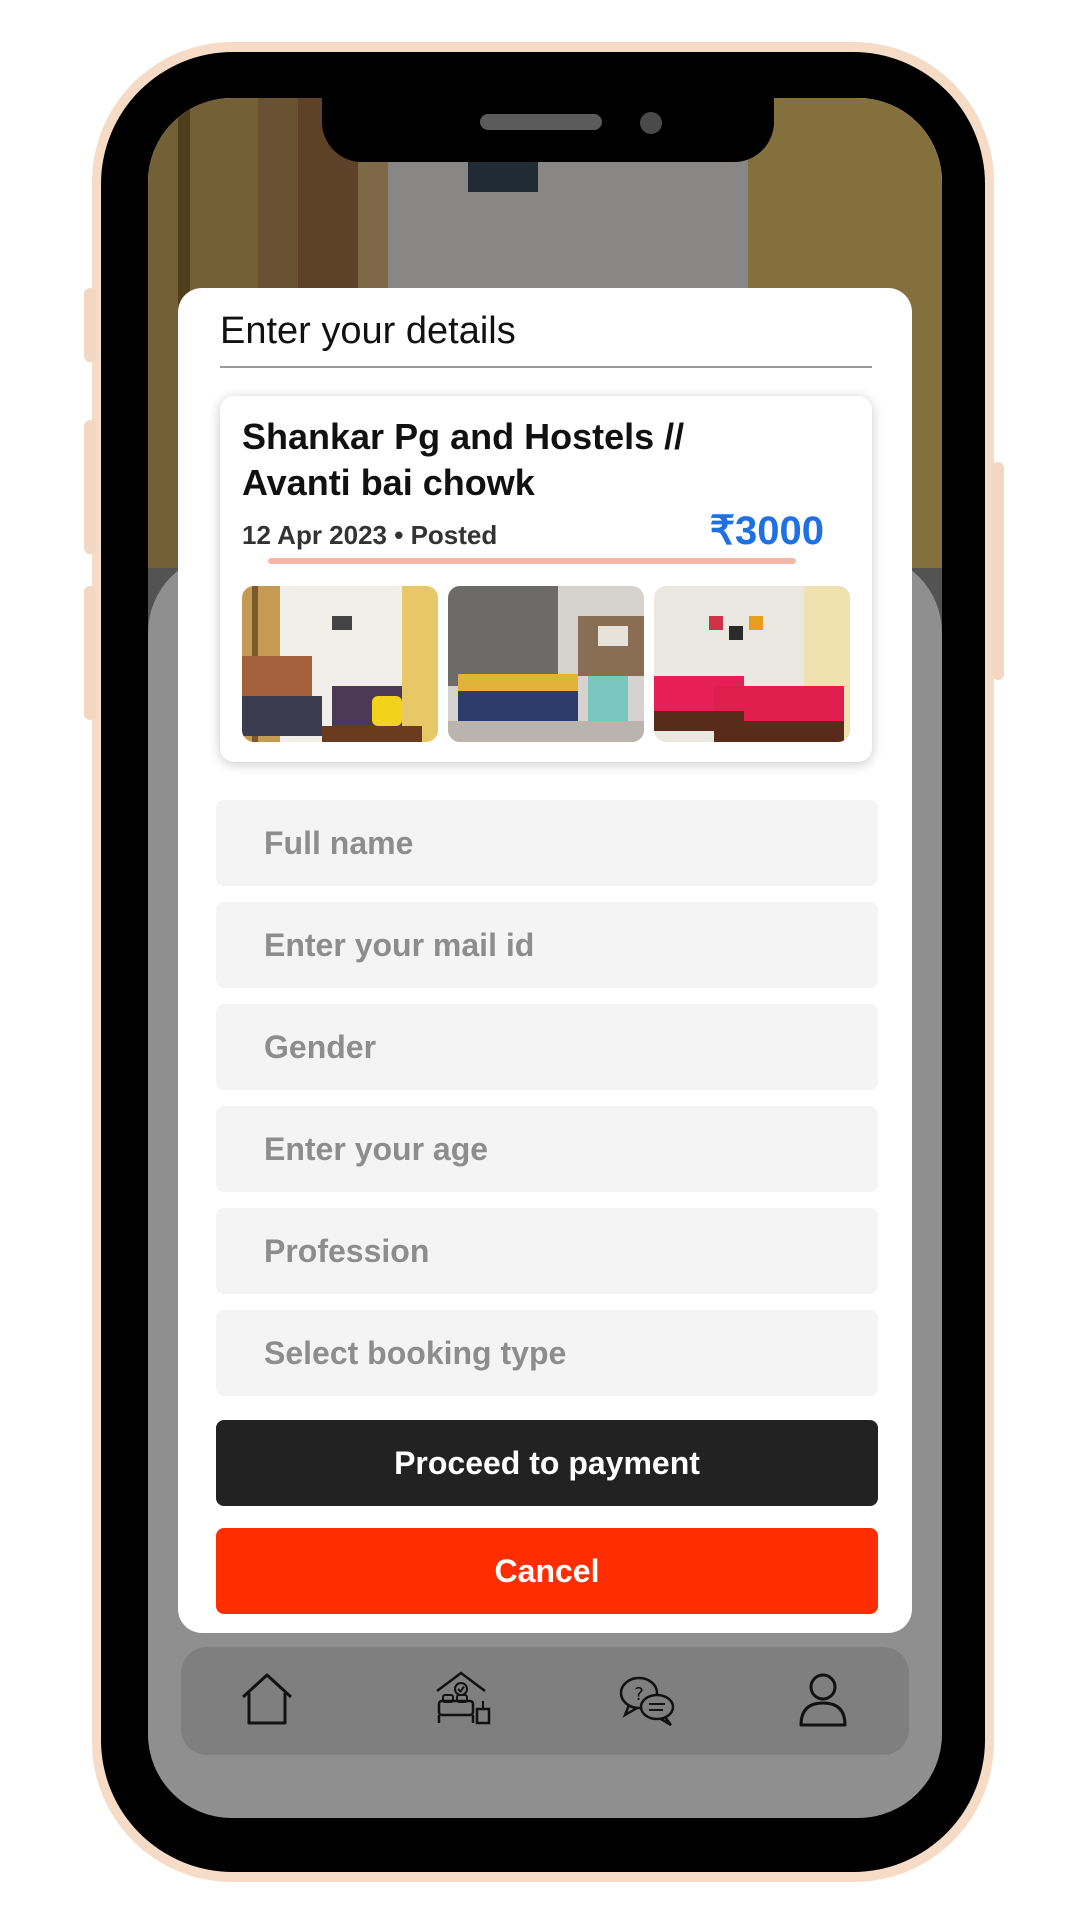 The width and height of the screenshot is (1080, 1920). What do you see at coordinates (546, 367) in the screenshot?
I see `title-divider` at bounding box center [546, 367].